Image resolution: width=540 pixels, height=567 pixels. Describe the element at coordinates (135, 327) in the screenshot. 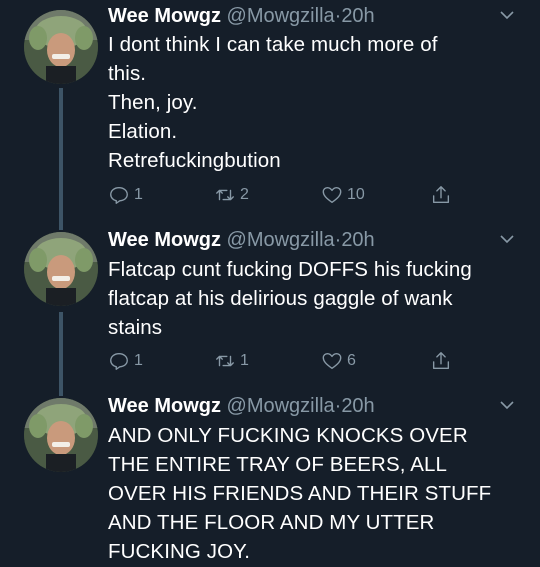

I see `tweet-text-line: stains` at that location.